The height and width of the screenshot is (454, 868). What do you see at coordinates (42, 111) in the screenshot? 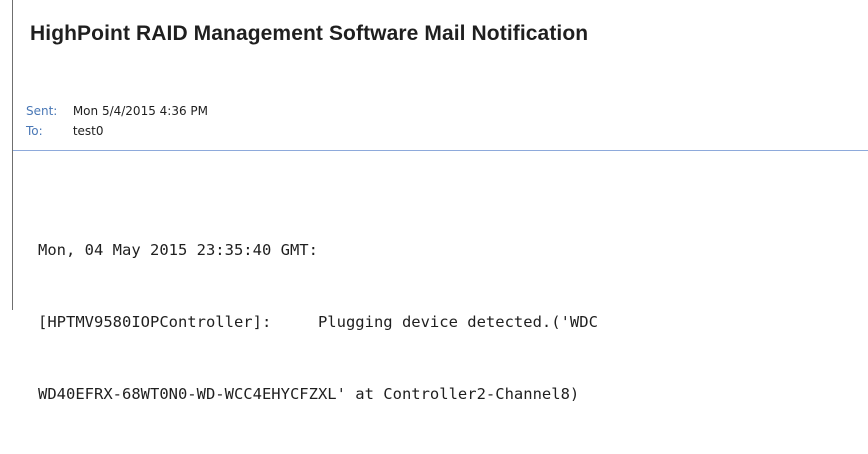
I see `sent-label: Sent:` at bounding box center [42, 111].